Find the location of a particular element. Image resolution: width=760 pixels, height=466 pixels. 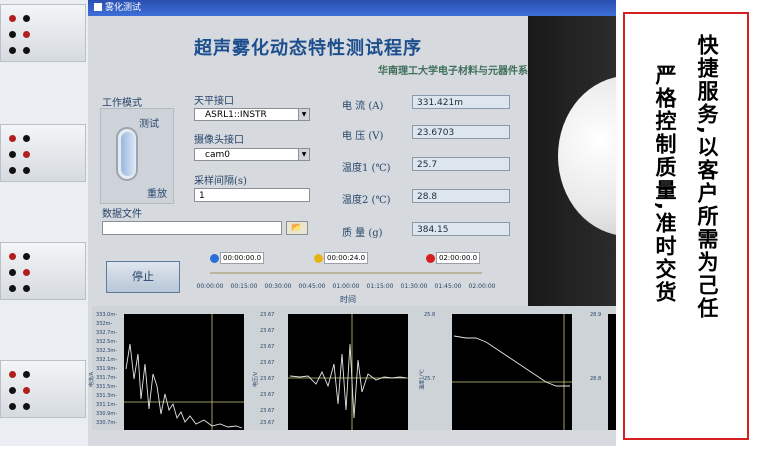

temp1-chart: 25.8 25.7 温度1/℃ is located at coordinates (504, 368).